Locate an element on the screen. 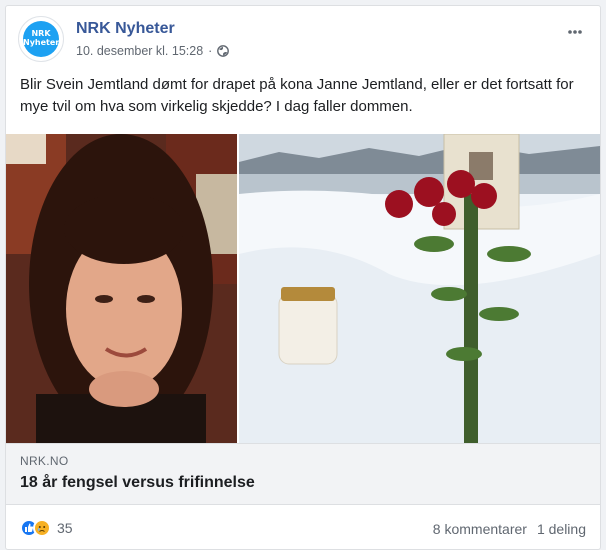  link-preview: NRK.NO 18 år fengsel versus frifinnelse is located at coordinates (303, 474).